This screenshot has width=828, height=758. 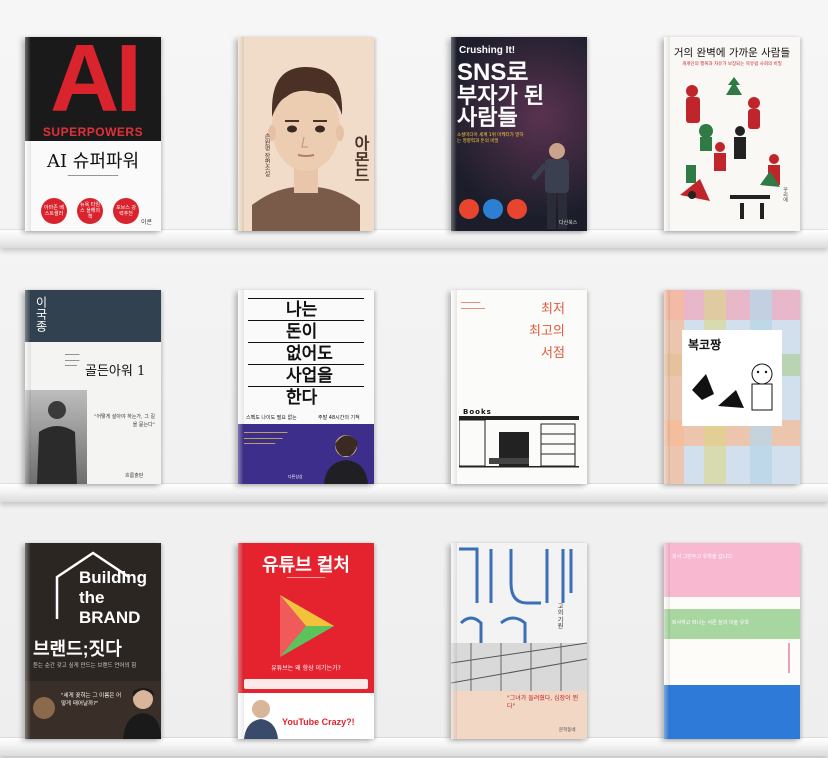 I want to click on publisher: 이콘, so click(x=147, y=222).